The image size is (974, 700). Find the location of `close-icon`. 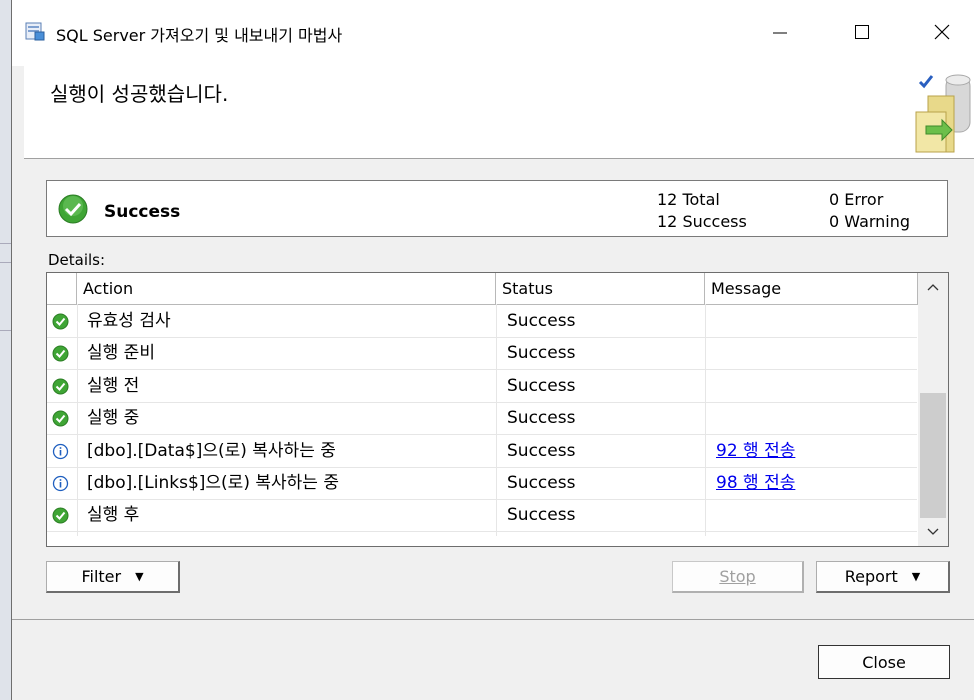

close-icon is located at coordinates (942, 32).